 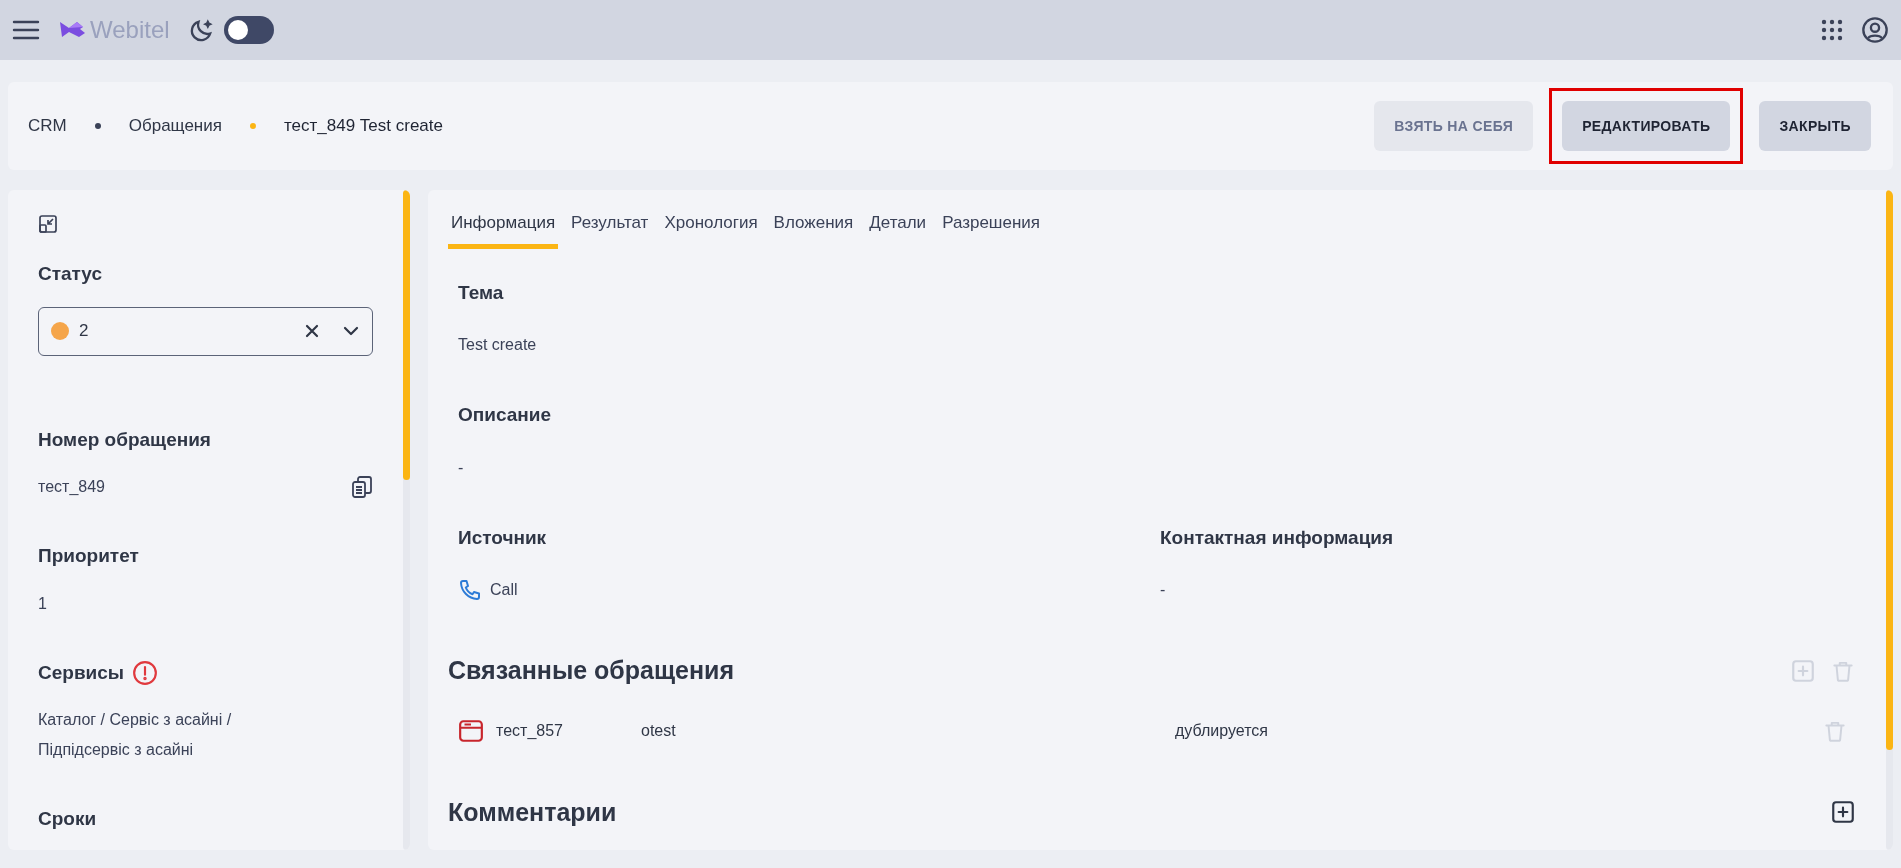 What do you see at coordinates (991, 229) in the screenshot?
I see `tab: Разрешения` at bounding box center [991, 229].